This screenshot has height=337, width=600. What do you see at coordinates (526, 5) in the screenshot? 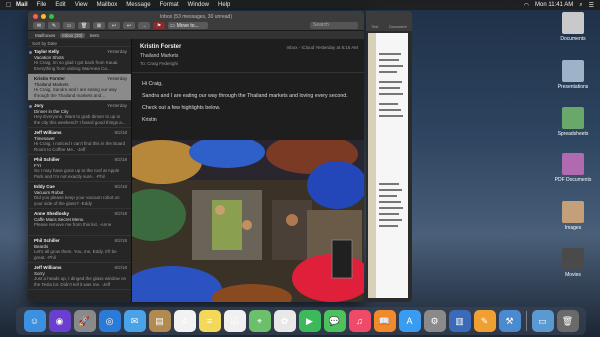
I see `wifi-icon: ◠` at bounding box center [526, 5].